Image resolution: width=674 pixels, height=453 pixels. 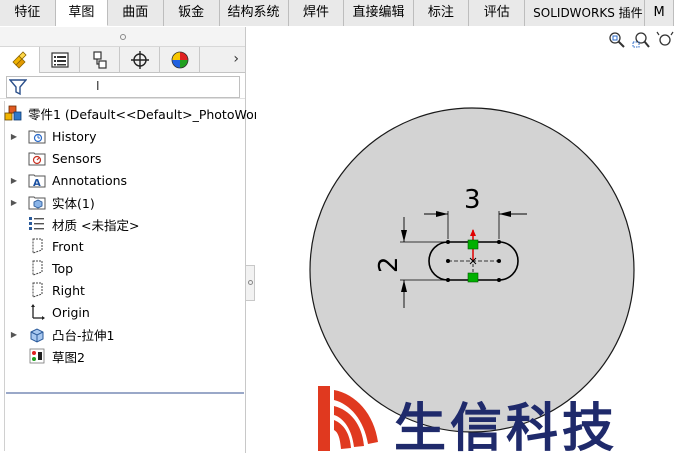 I want to click on panel-splitter-handle, so click(x=250, y=283).